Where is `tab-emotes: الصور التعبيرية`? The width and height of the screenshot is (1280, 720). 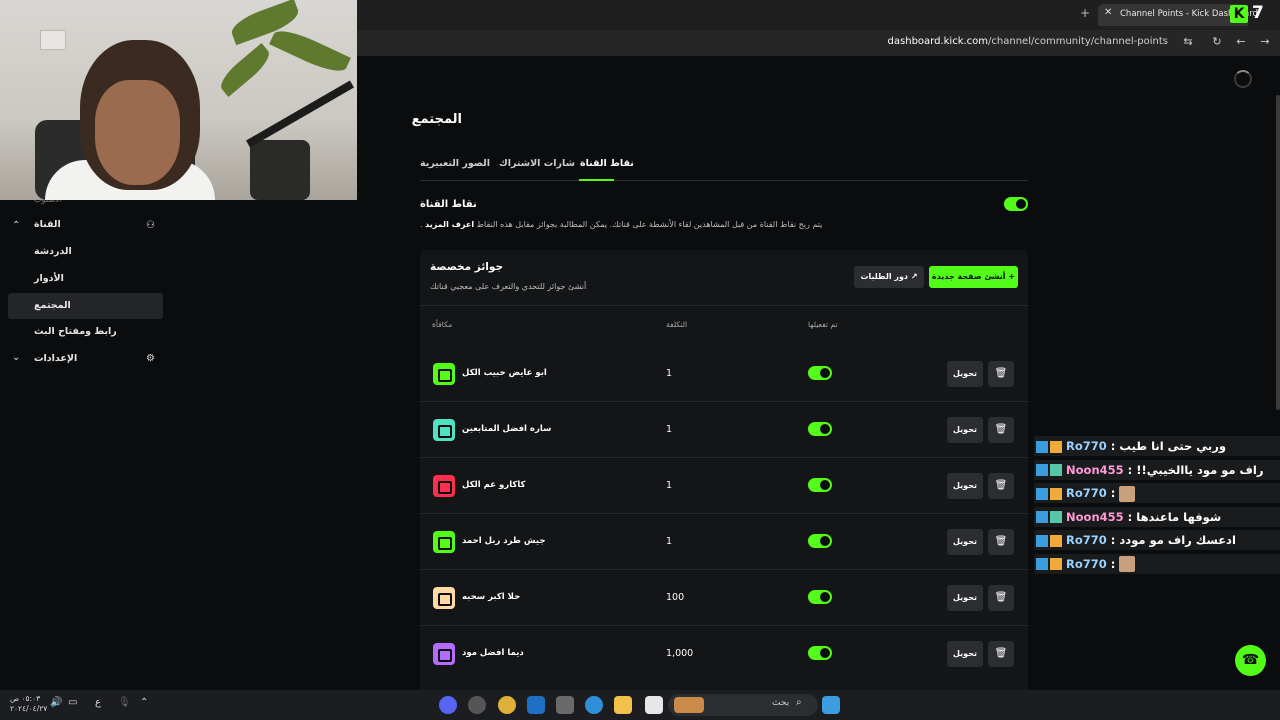
tab-emotes: الصور التعبيرية is located at coordinates (455, 163).